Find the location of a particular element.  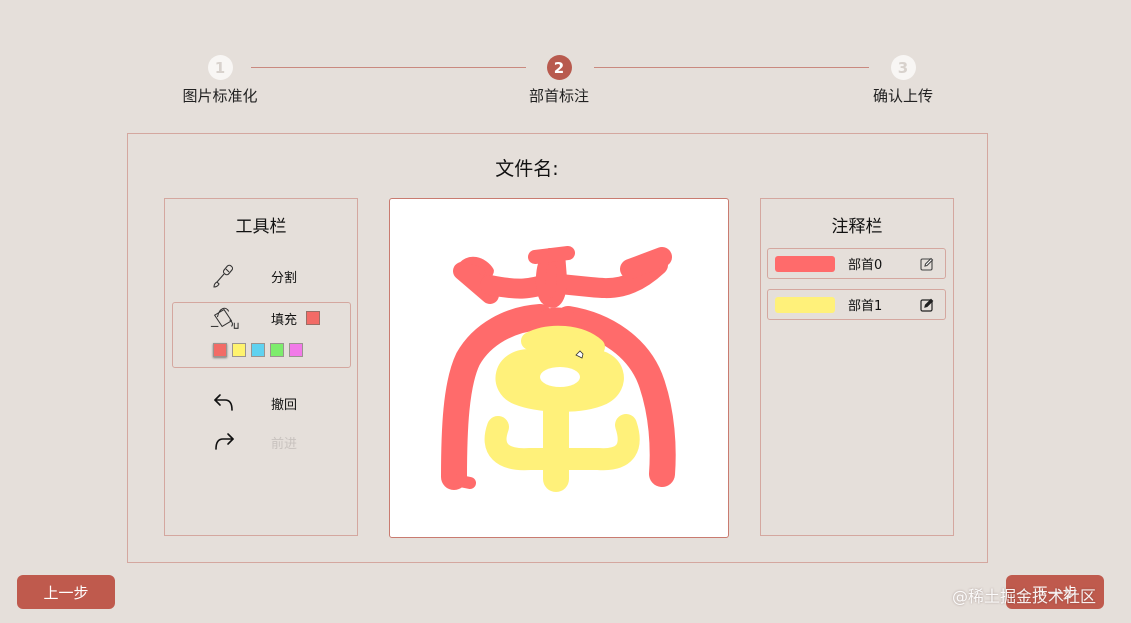

palette-swatch-blue is located at coordinates (258, 350).